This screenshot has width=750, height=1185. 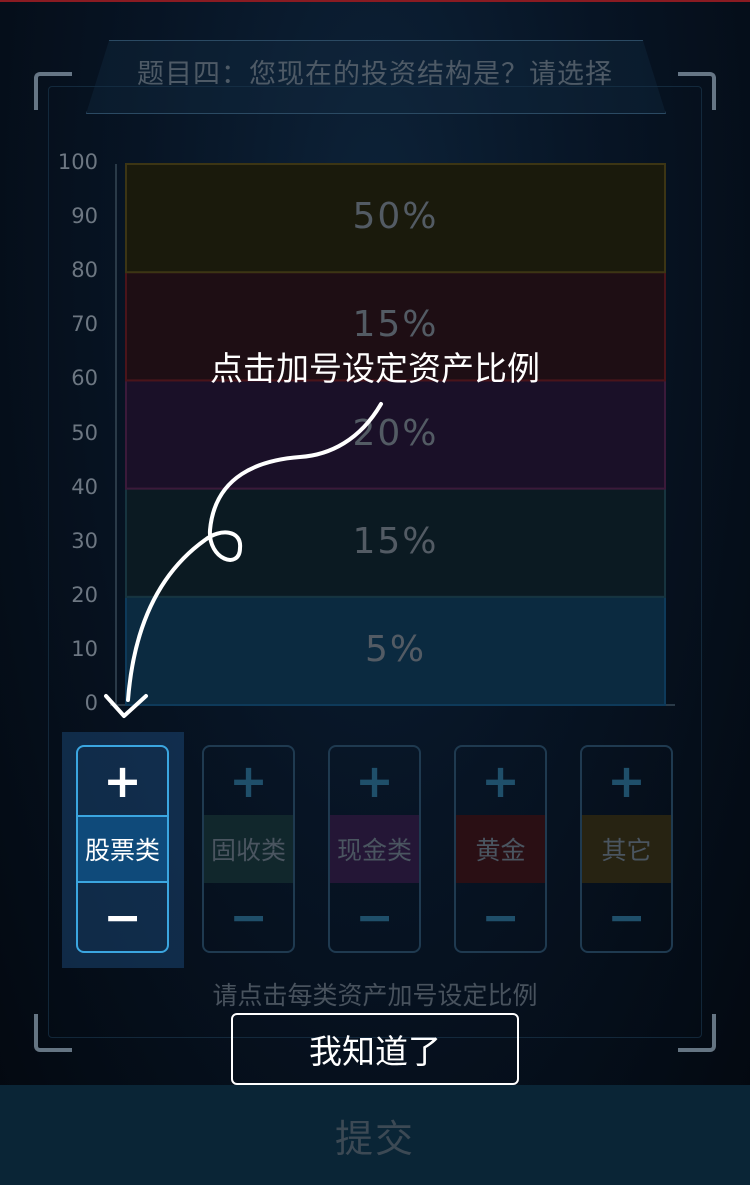 What do you see at coordinates (84, 378) in the screenshot?
I see `y-tick-label: 60` at bounding box center [84, 378].